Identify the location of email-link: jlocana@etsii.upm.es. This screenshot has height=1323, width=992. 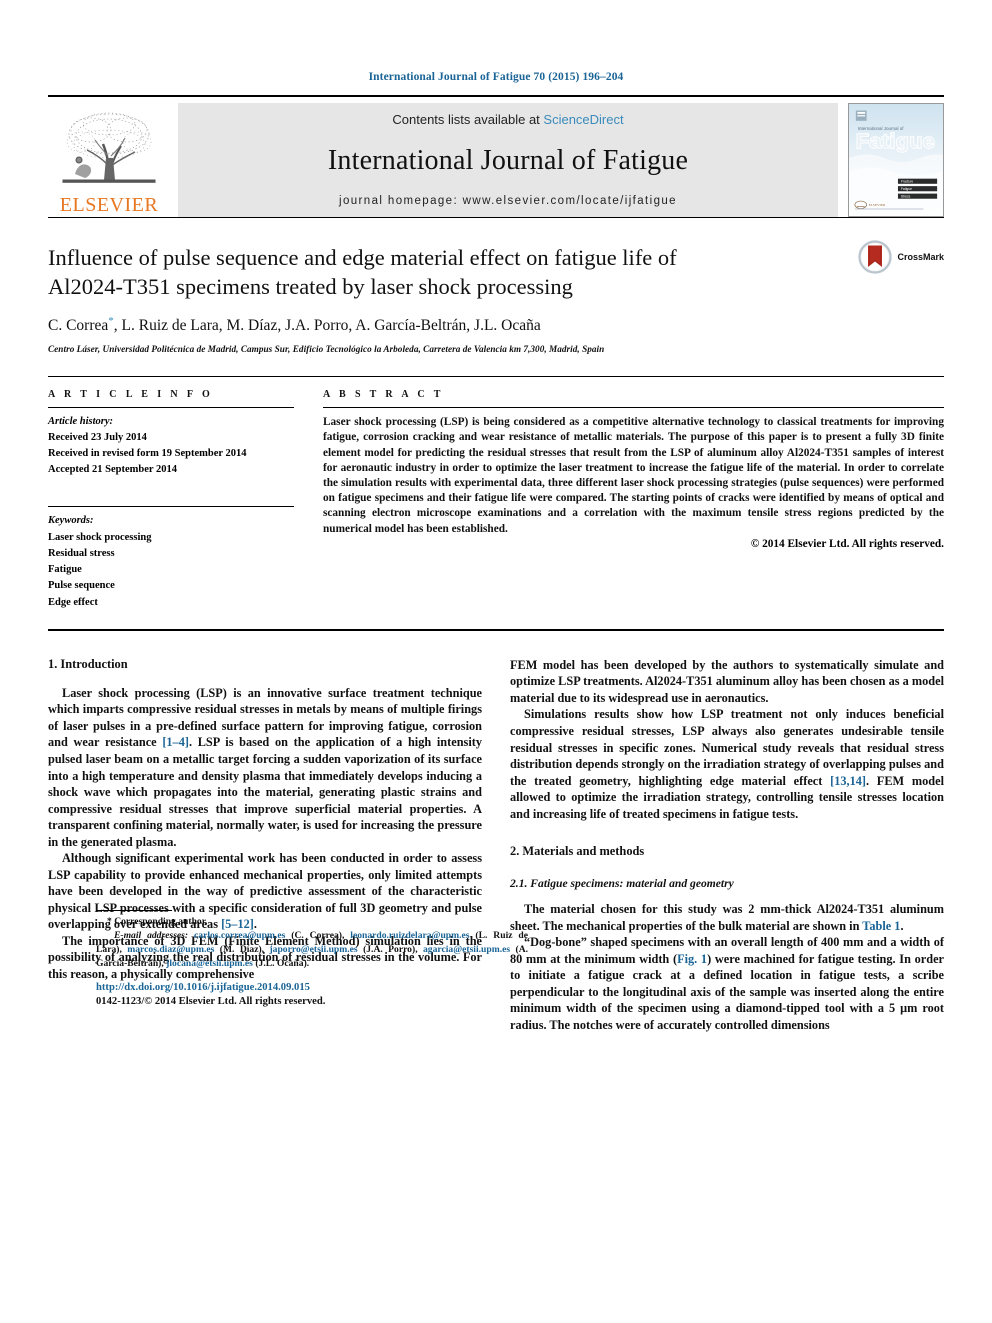
(209, 963).